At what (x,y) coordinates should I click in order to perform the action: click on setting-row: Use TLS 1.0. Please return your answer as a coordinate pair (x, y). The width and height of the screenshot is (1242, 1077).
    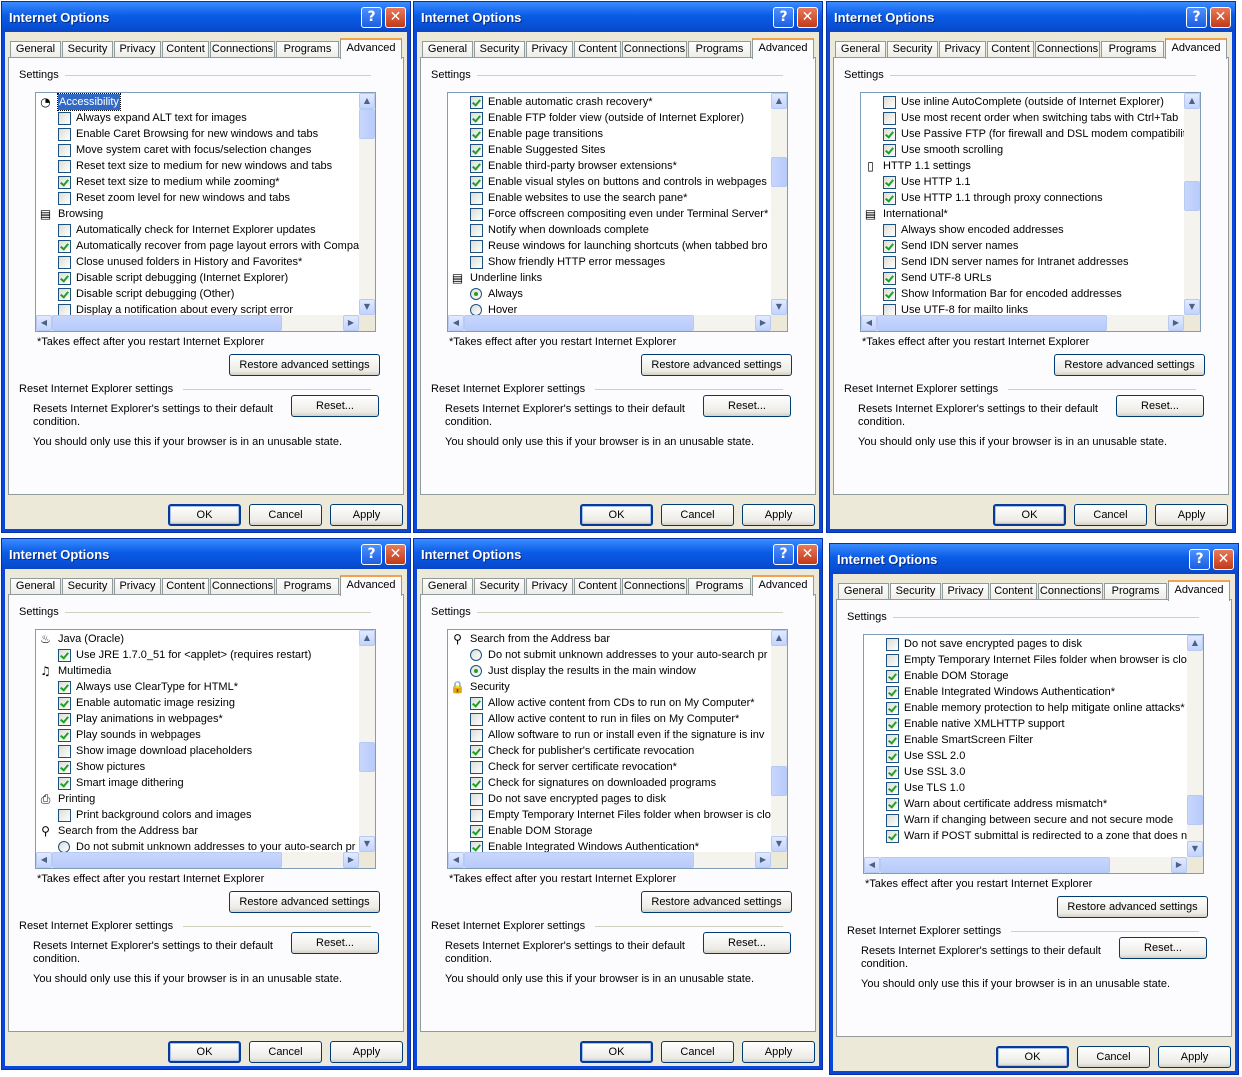
    Looking at the image, I should click on (1035, 788).